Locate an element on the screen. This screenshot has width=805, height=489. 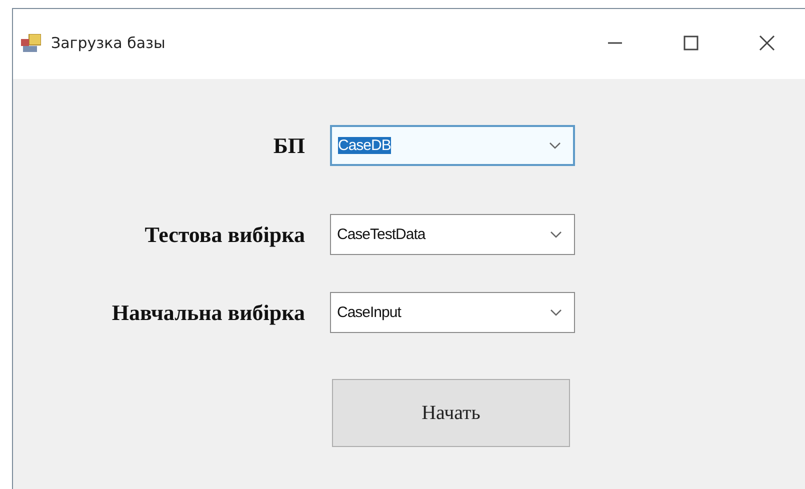
dropdown-value: CaseDB is located at coordinates (364, 145).